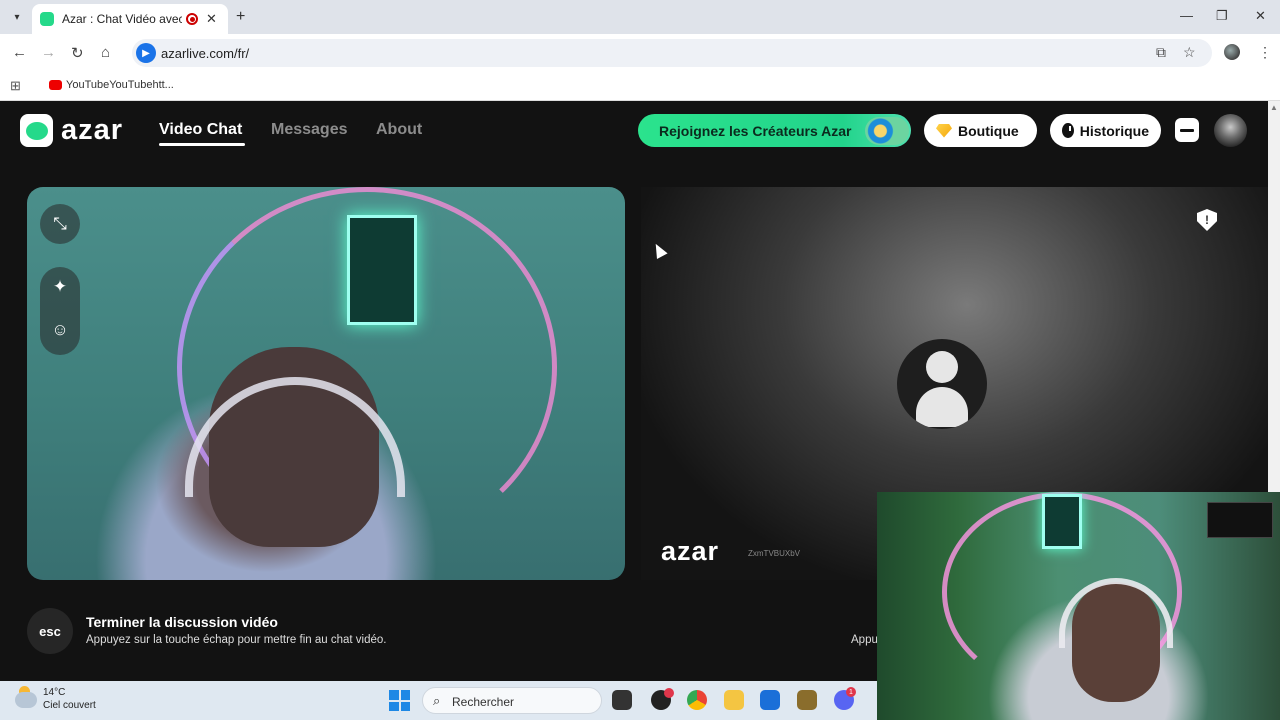  Describe the element at coordinates (483, 702) in the screenshot. I see `search-label: Rechercher` at that location.